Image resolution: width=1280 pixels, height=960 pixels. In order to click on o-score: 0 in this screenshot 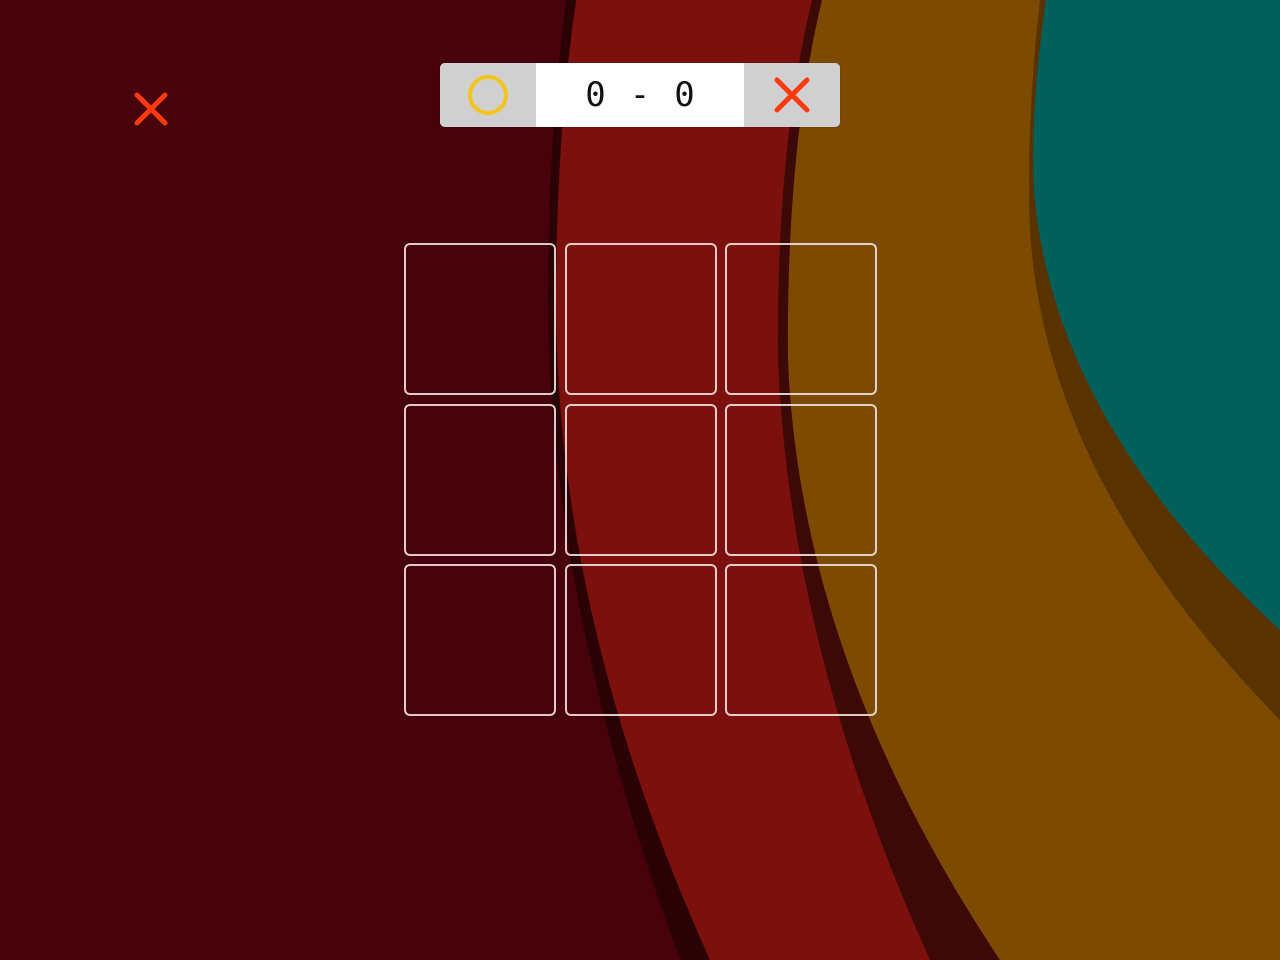, I will do `click(595, 95)`.